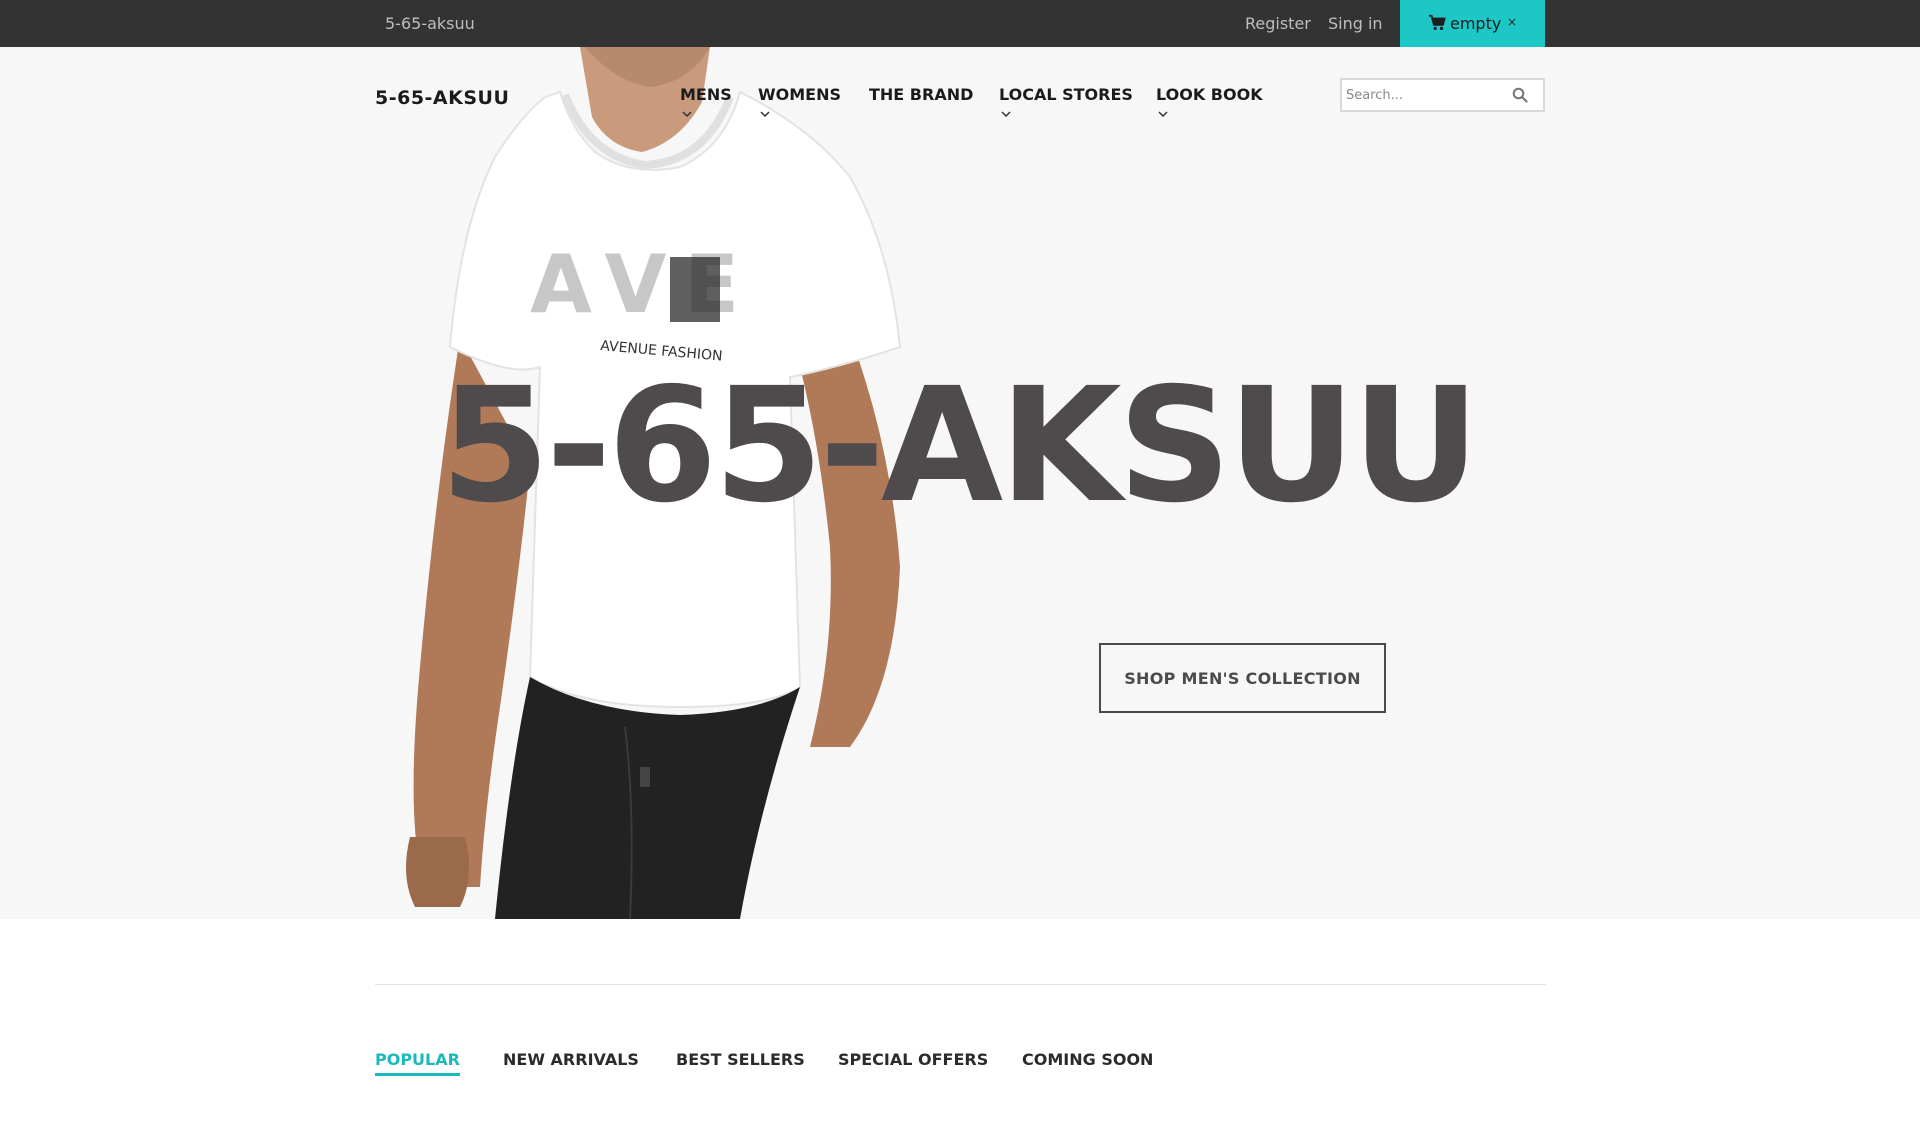 Image resolution: width=1920 pixels, height=1132 pixels. I want to click on top-bar: 5-65-aksuu Register Sing in empty ×, so click(960, 23).